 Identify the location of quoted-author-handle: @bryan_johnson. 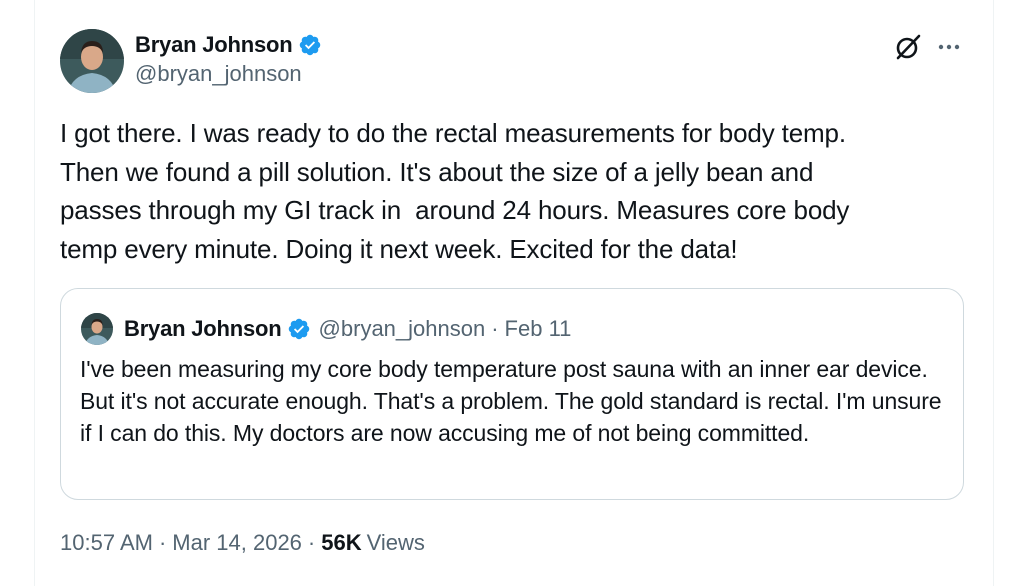
(402, 328).